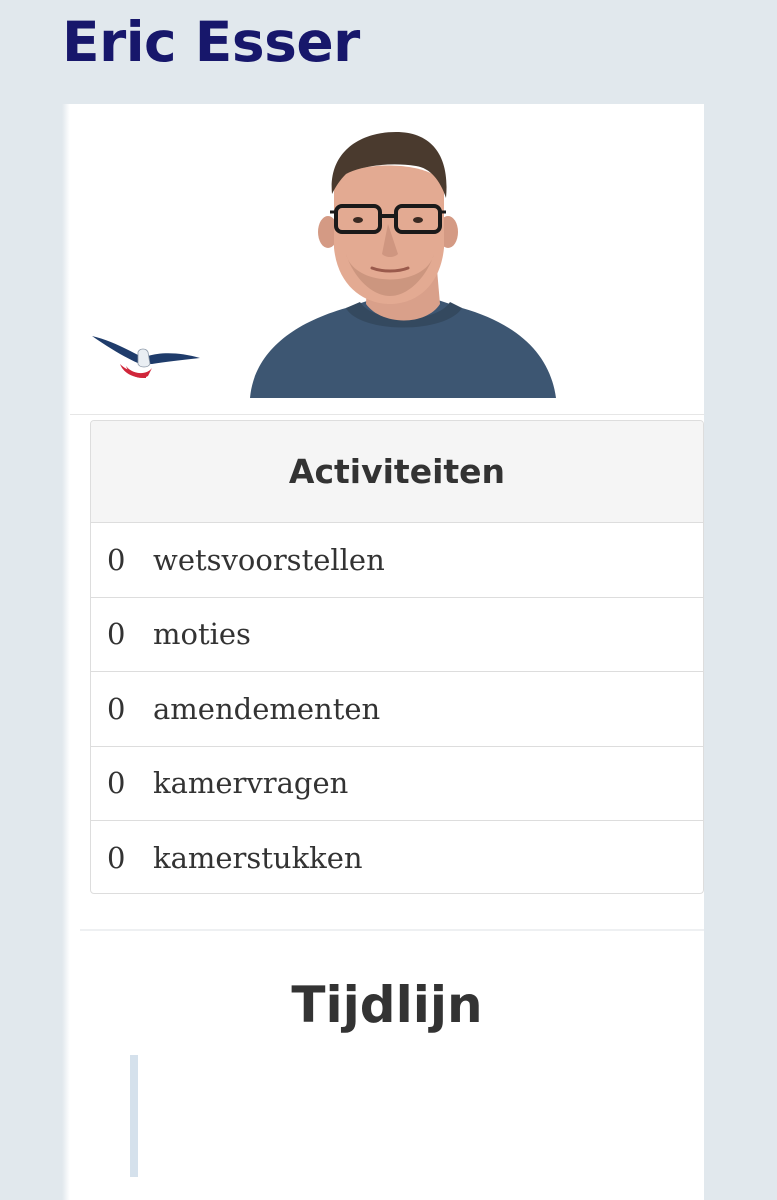  Describe the element at coordinates (66, 652) in the screenshot. I see `card-edge-shade` at that location.